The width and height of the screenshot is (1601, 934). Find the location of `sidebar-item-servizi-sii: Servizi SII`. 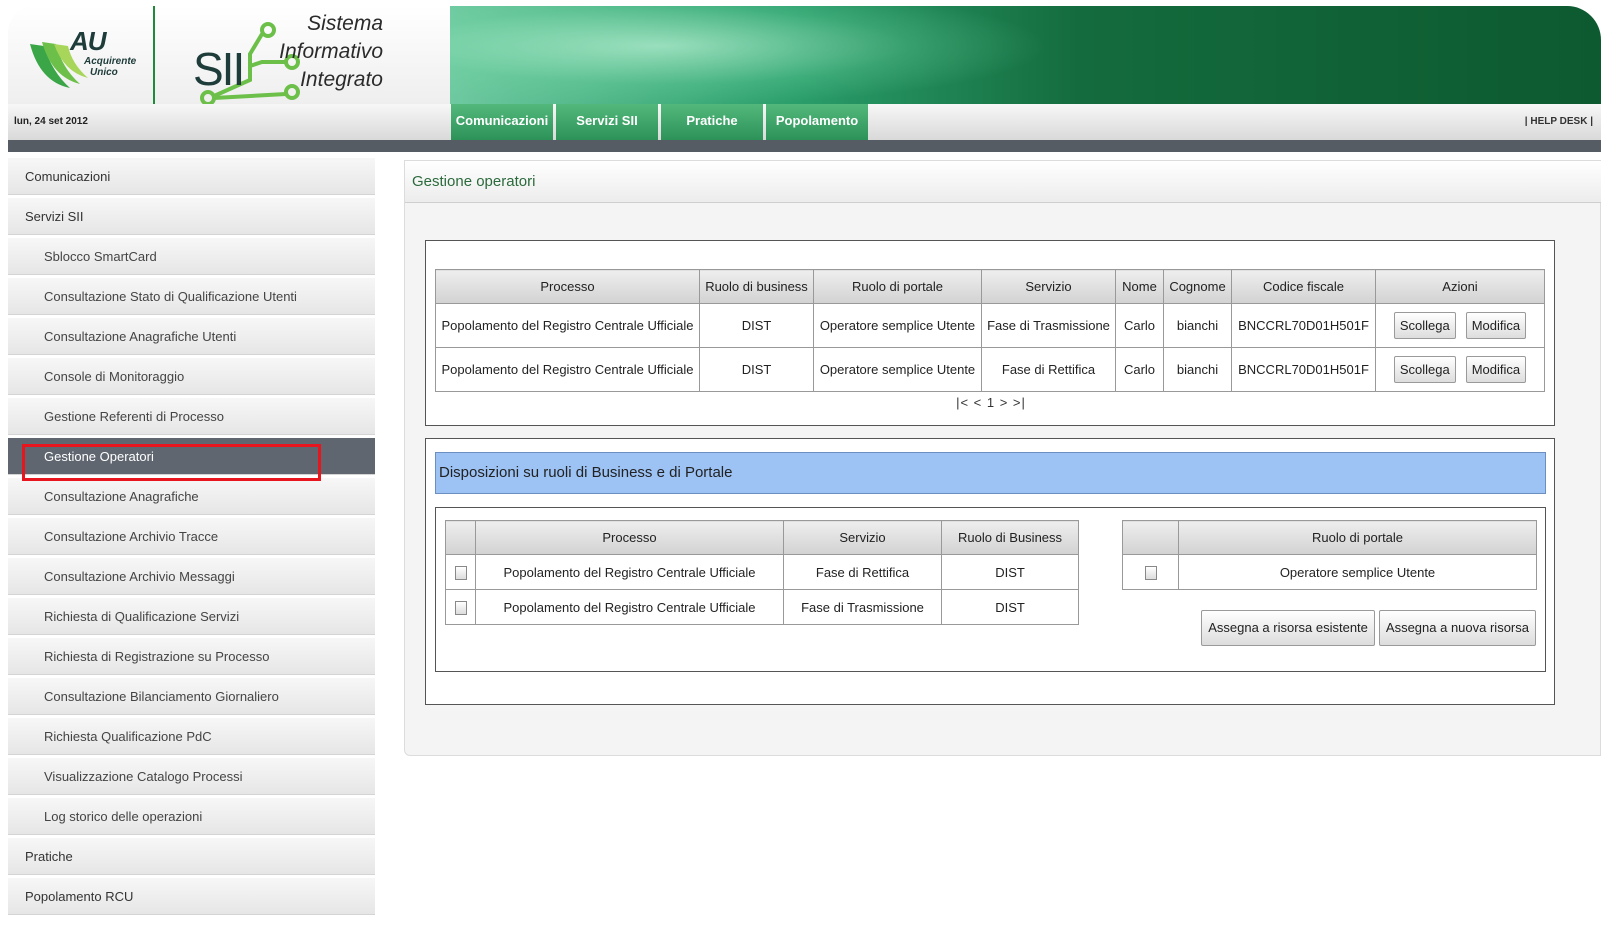

sidebar-item-servizi-sii: Servizi SII is located at coordinates (191, 216).